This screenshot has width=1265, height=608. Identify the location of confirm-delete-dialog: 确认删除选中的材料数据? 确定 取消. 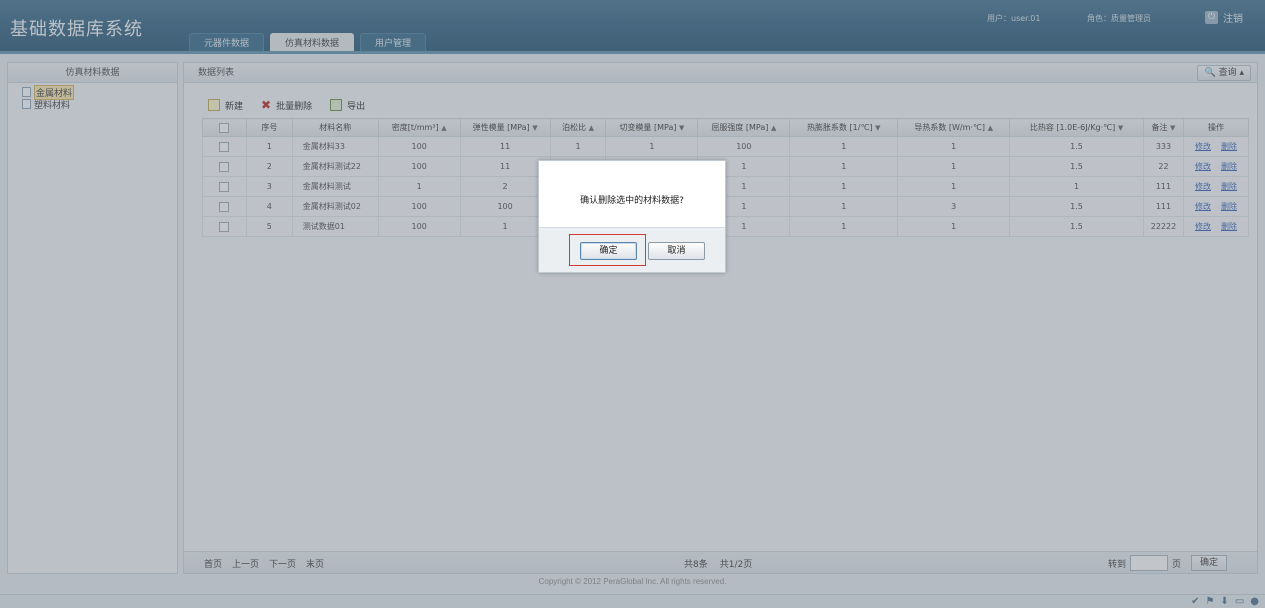
(632, 216).